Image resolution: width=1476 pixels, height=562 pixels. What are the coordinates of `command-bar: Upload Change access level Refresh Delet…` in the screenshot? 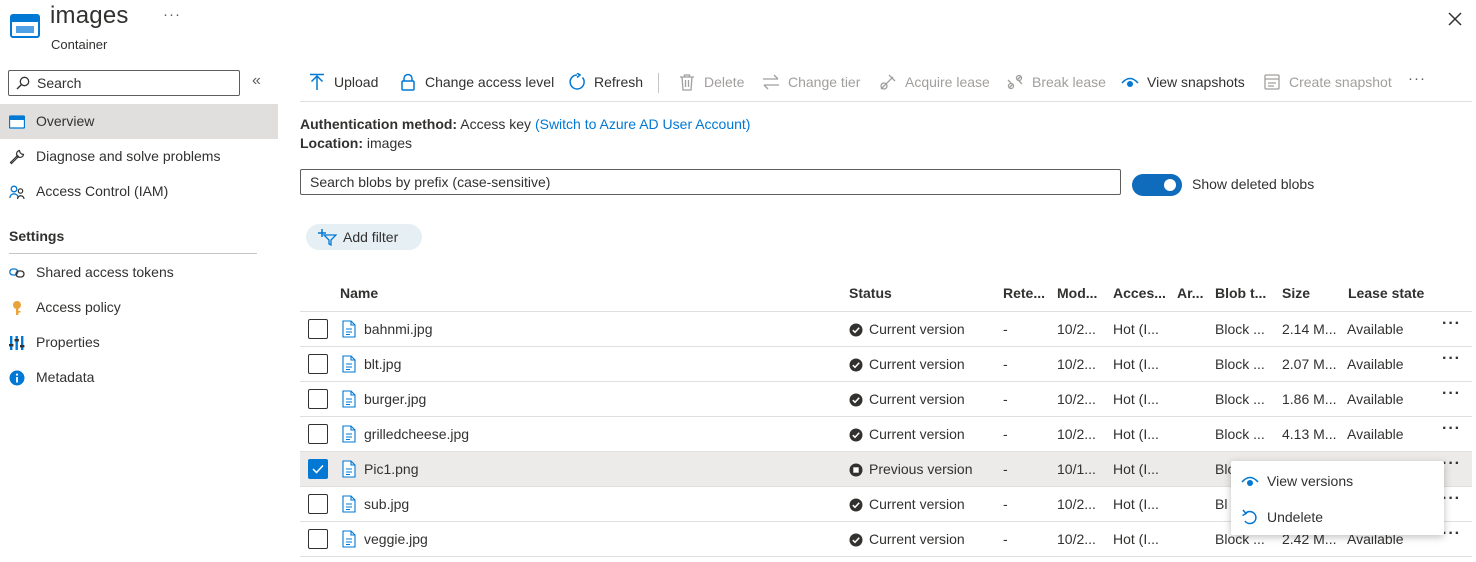 It's located at (886, 83).